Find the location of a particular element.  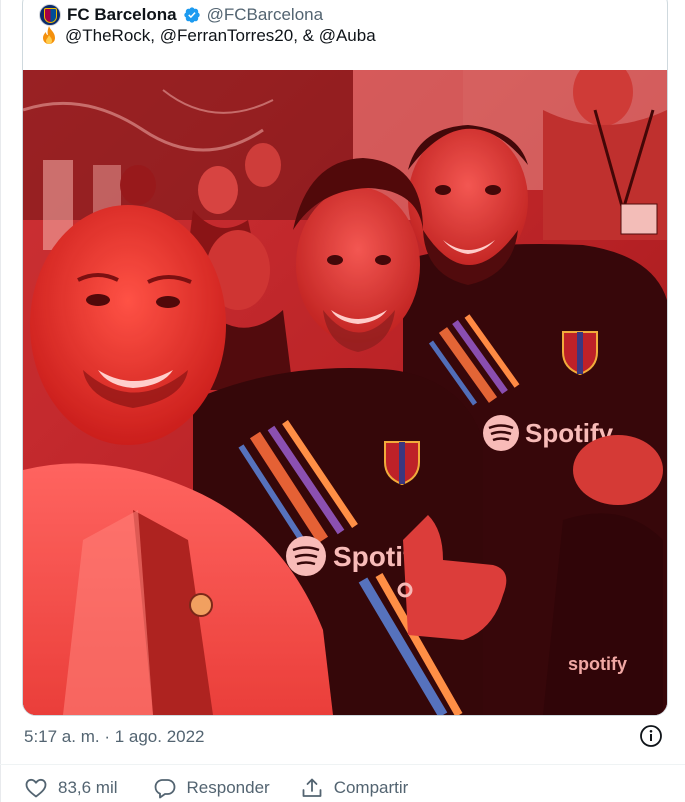

author-handle: @FCBarcelona is located at coordinates (265, 15).